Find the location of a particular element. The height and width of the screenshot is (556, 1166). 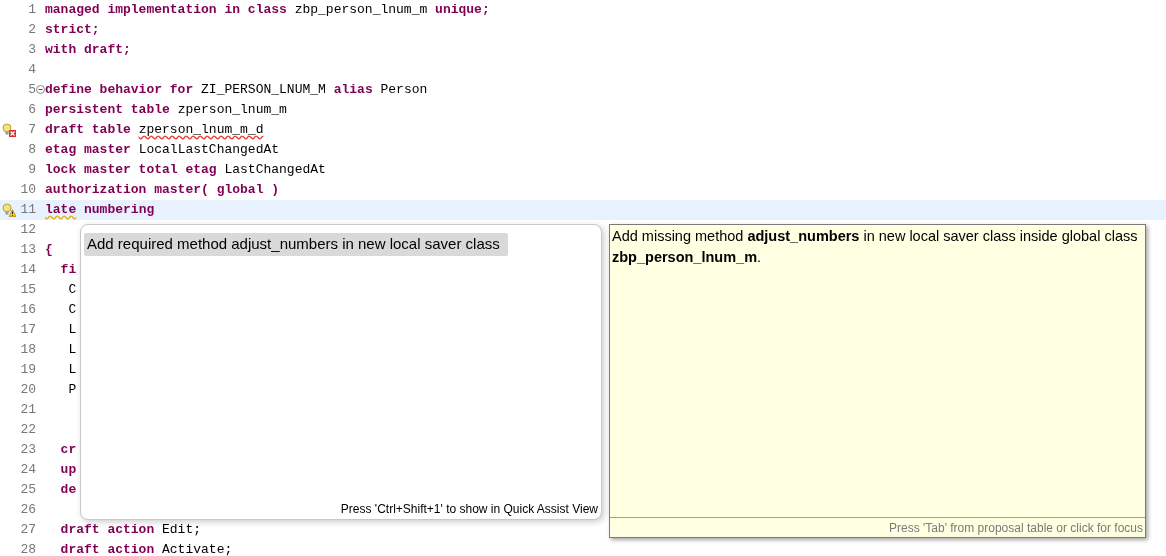

line-number: 1 is located at coordinates (32, 10).